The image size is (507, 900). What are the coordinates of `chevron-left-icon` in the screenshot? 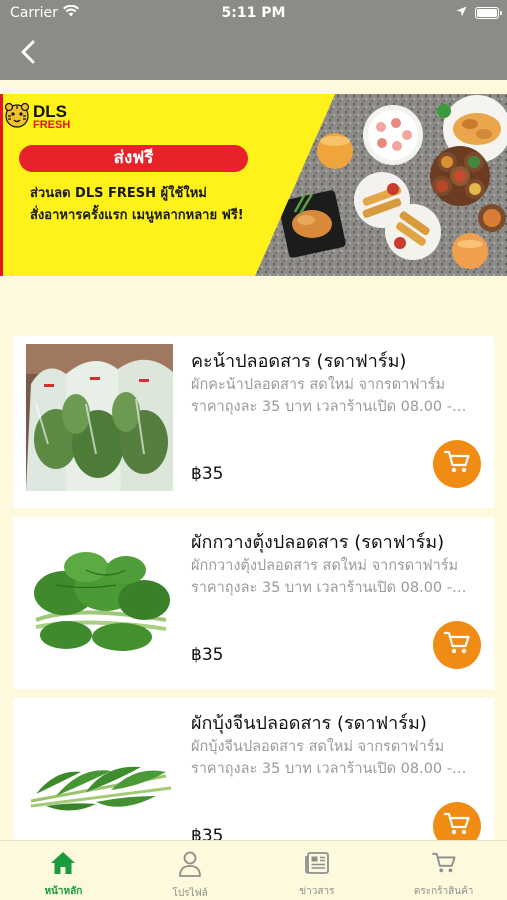 It's located at (28, 54).